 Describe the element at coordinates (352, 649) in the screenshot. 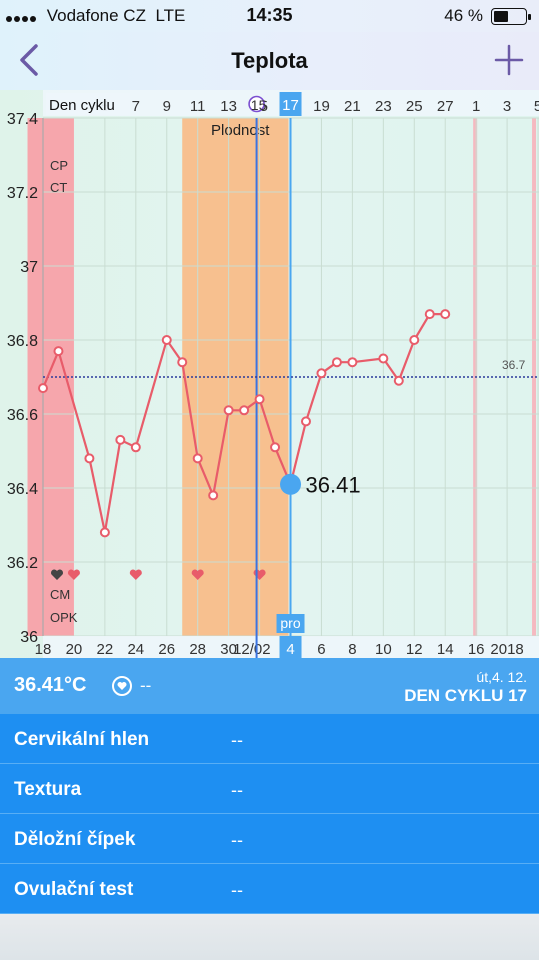

I see `bottom-tick-label: 8` at that location.